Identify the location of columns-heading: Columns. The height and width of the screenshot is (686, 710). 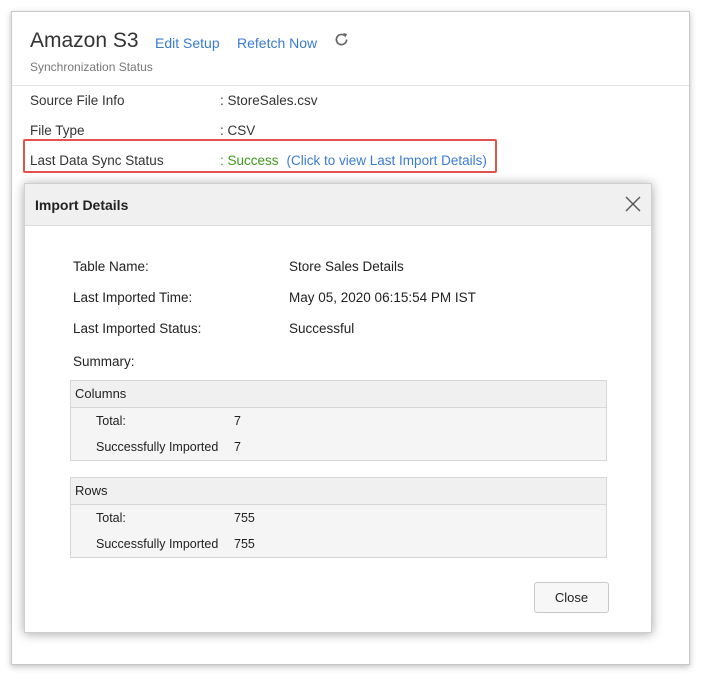
(338, 394).